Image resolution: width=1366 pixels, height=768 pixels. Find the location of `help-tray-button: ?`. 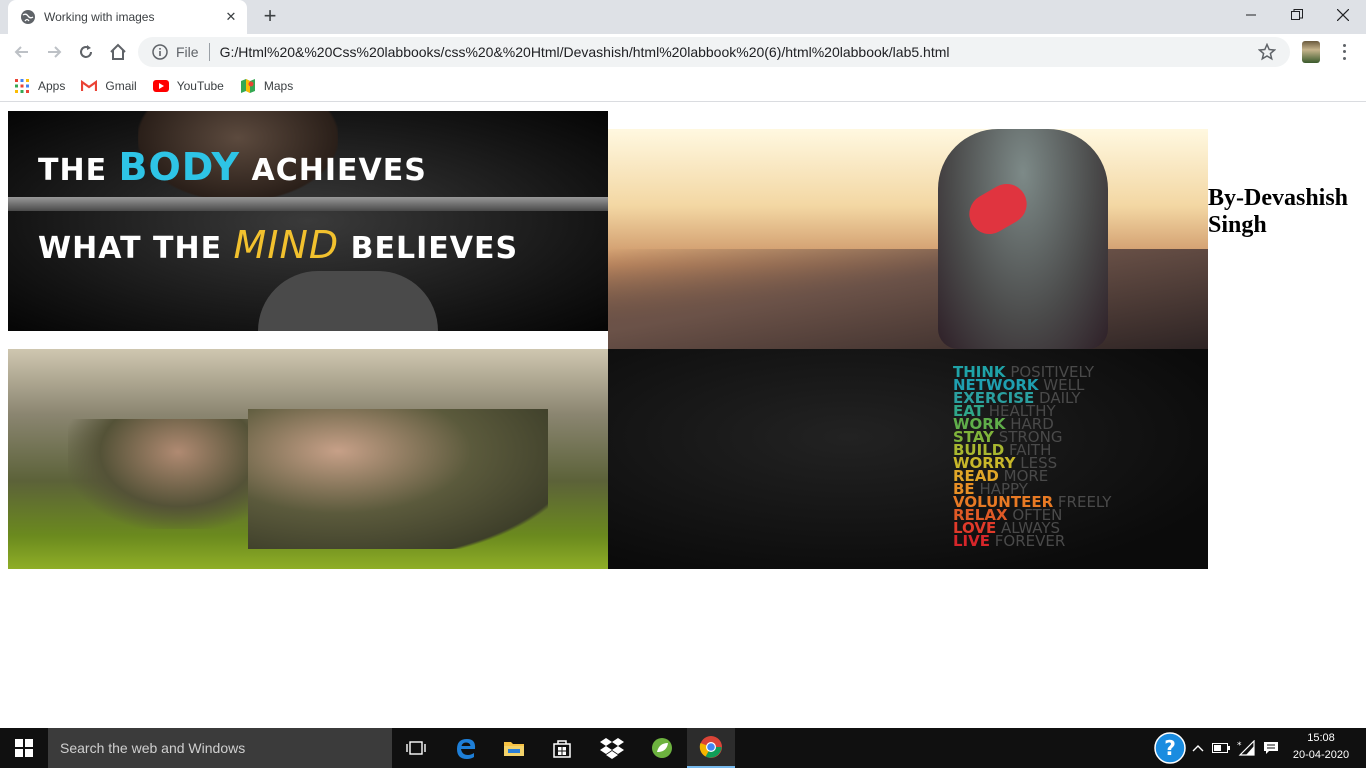

help-tray-button: ? is located at coordinates (1170, 748).